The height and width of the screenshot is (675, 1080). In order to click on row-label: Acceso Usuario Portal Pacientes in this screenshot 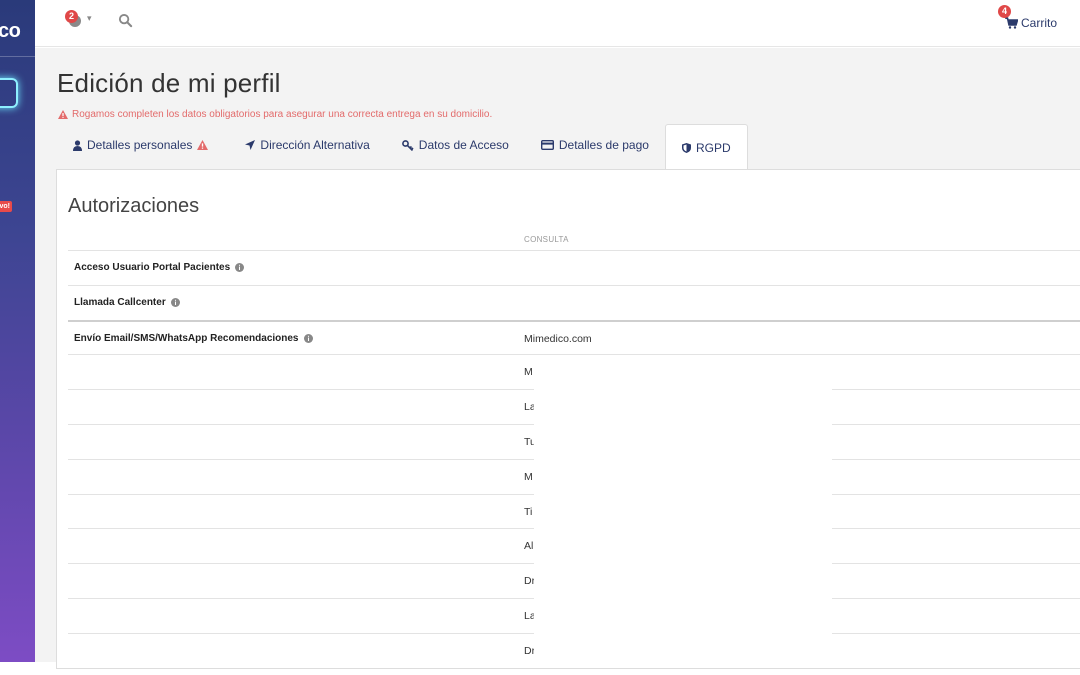, I will do `click(152, 267)`.